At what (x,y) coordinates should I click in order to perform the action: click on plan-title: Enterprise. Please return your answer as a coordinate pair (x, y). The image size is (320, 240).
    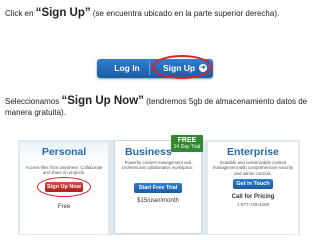
    Looking at the image, I should click on (253, 152).